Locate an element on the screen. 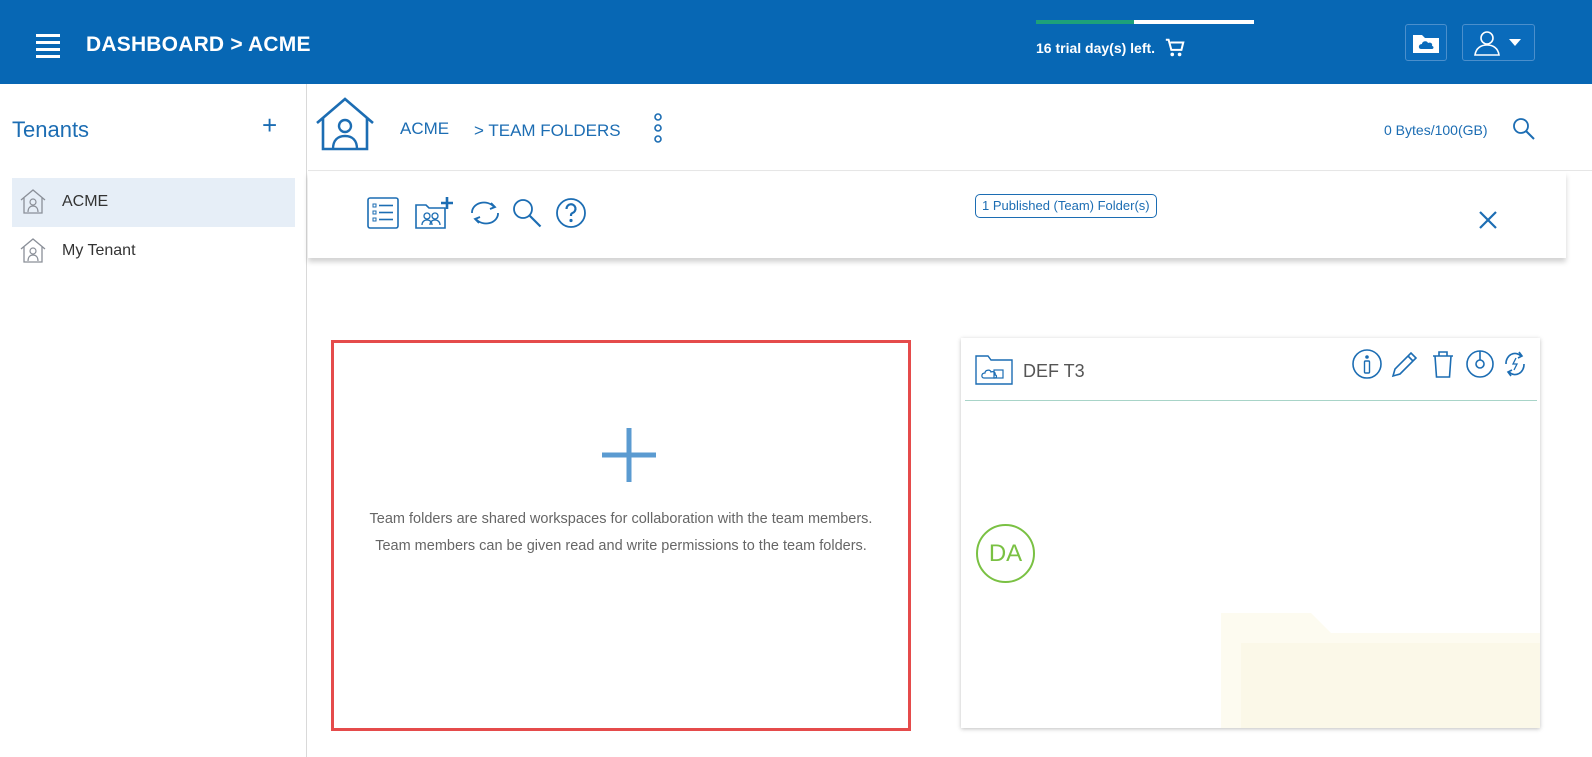  sidebar-title: Tenants is located at coordinates (51, 129).